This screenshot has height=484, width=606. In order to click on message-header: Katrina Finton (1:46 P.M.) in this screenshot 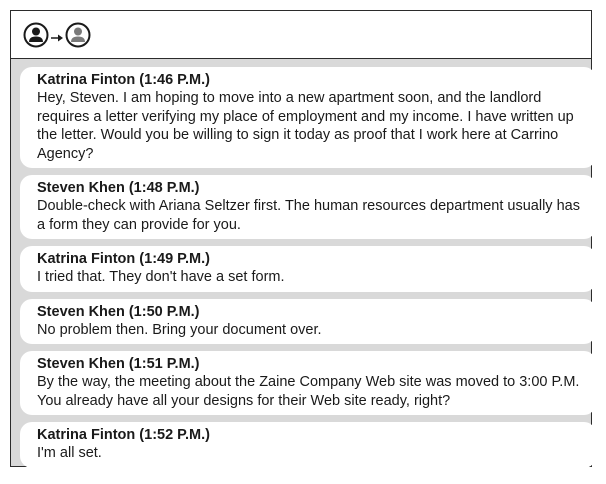, I will do `click(123, 80)`.